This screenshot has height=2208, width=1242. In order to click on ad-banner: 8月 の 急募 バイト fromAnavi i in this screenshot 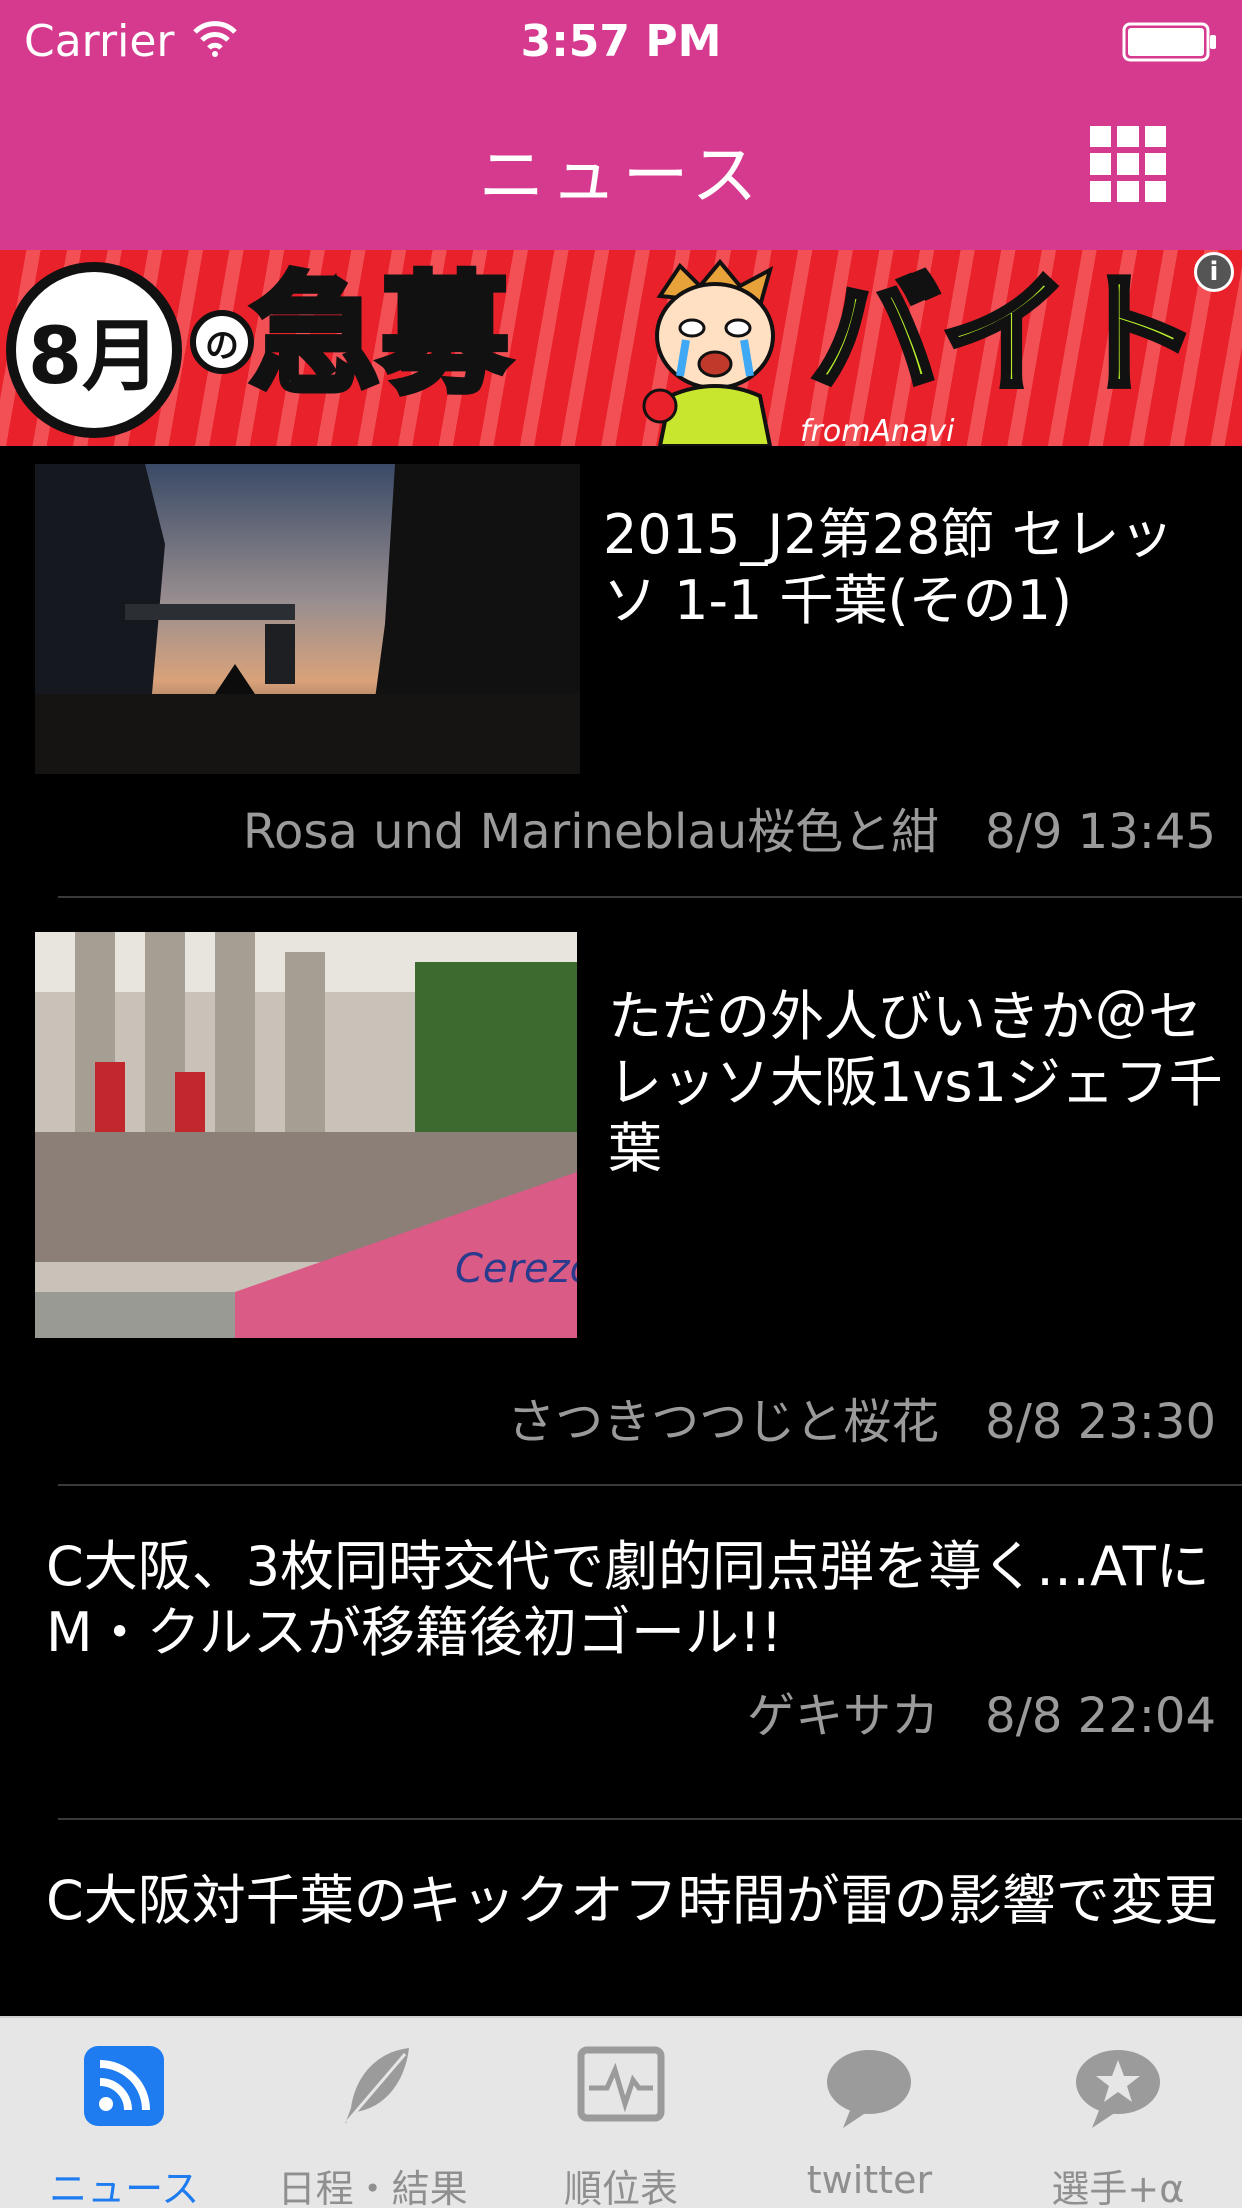, I will do `click(621, 348)`.